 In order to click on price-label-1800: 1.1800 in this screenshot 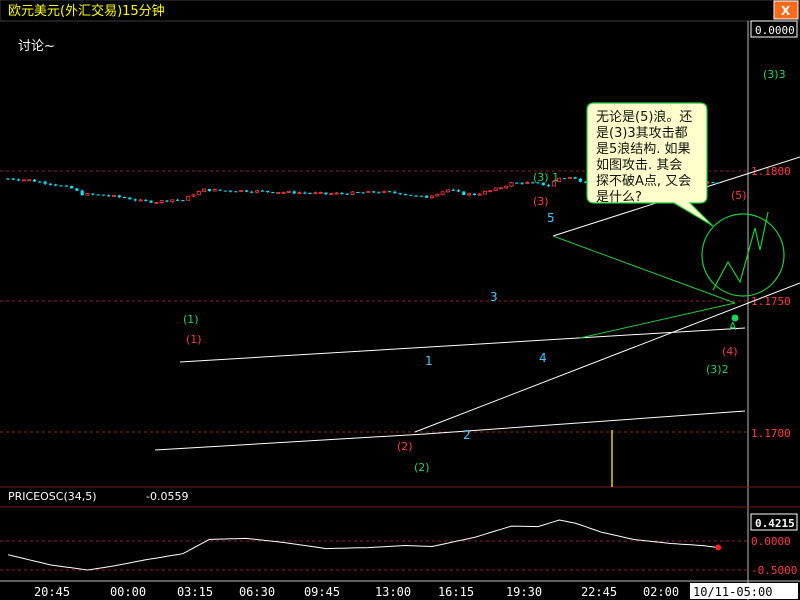, I will do `click(771, 171)`.